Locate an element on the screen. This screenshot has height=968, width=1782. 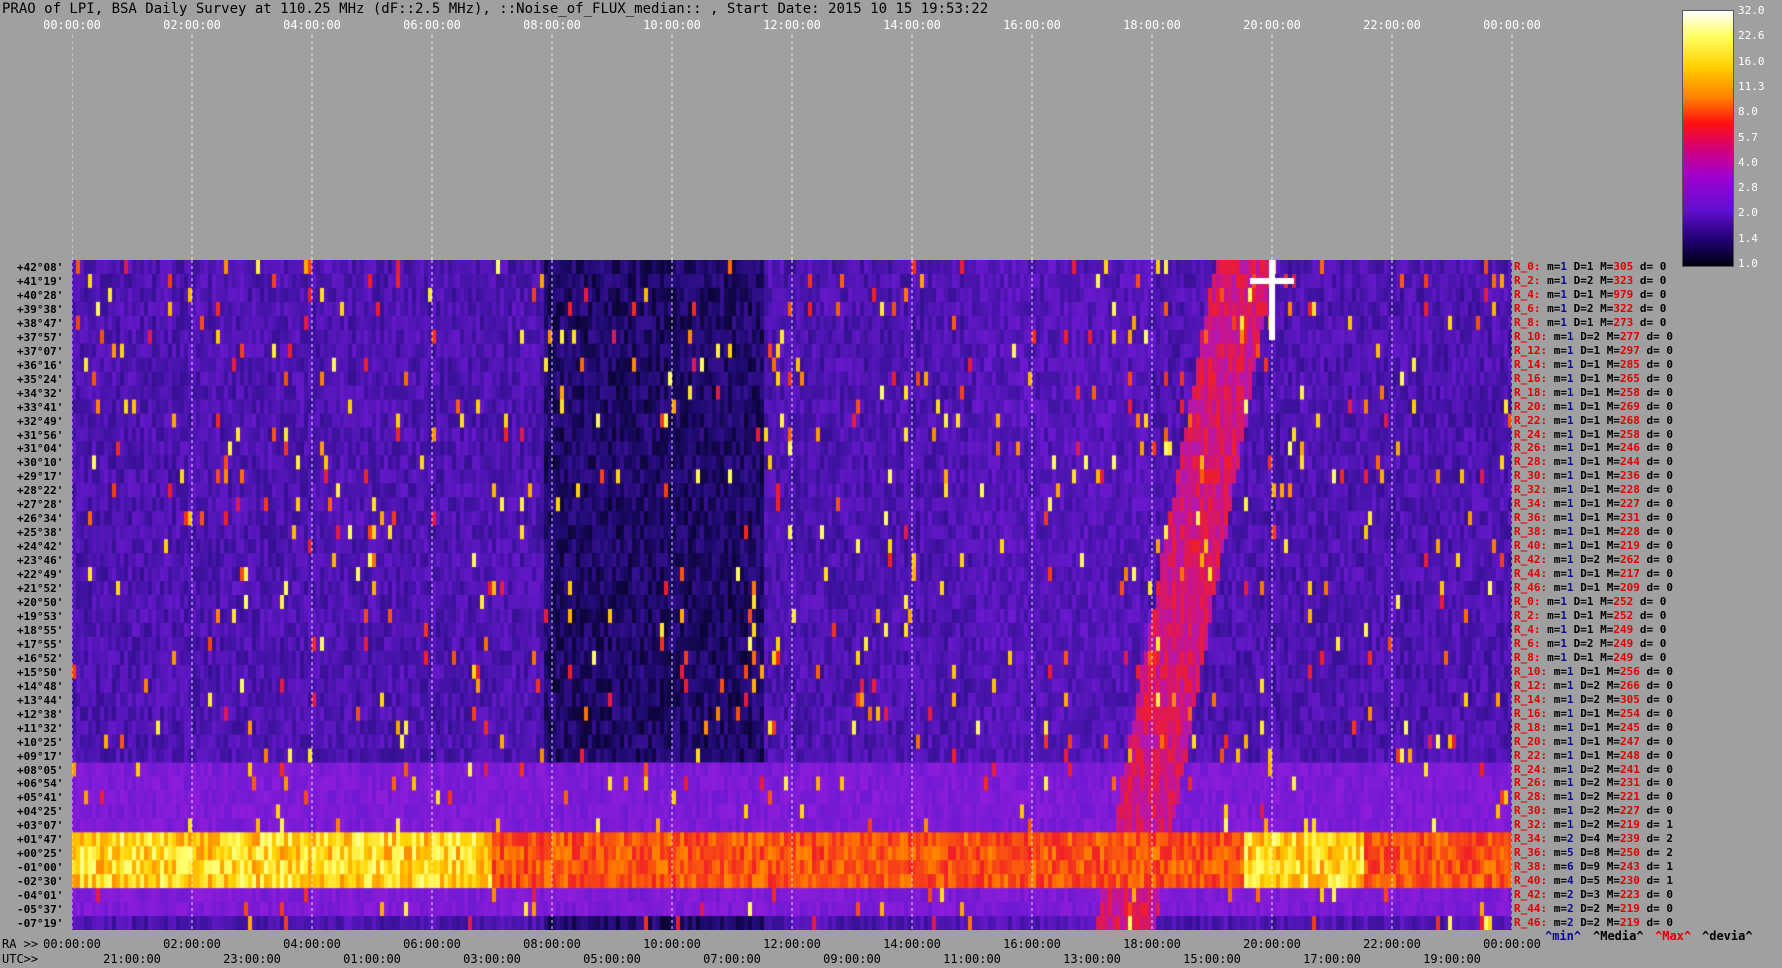
row-stat-label: R_16: is located at coordinates (1531, 378).